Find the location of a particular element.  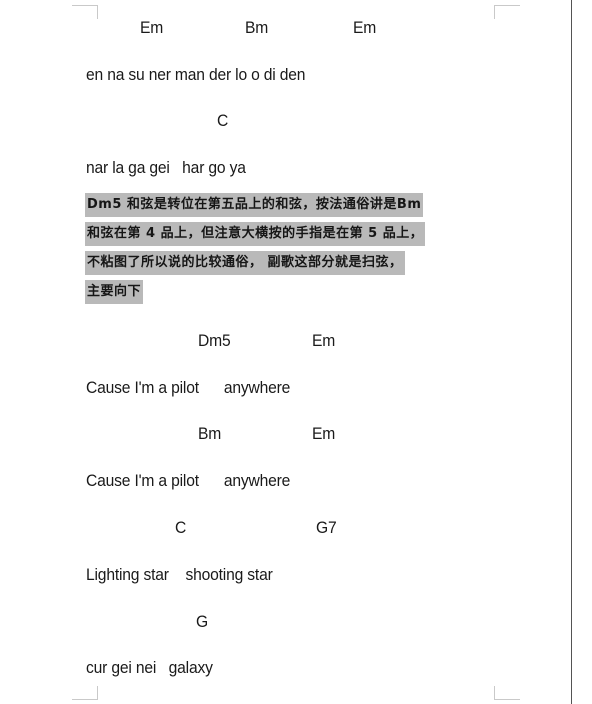

margin-corner-mark-bottom-left is located at coordinates (85, 693).